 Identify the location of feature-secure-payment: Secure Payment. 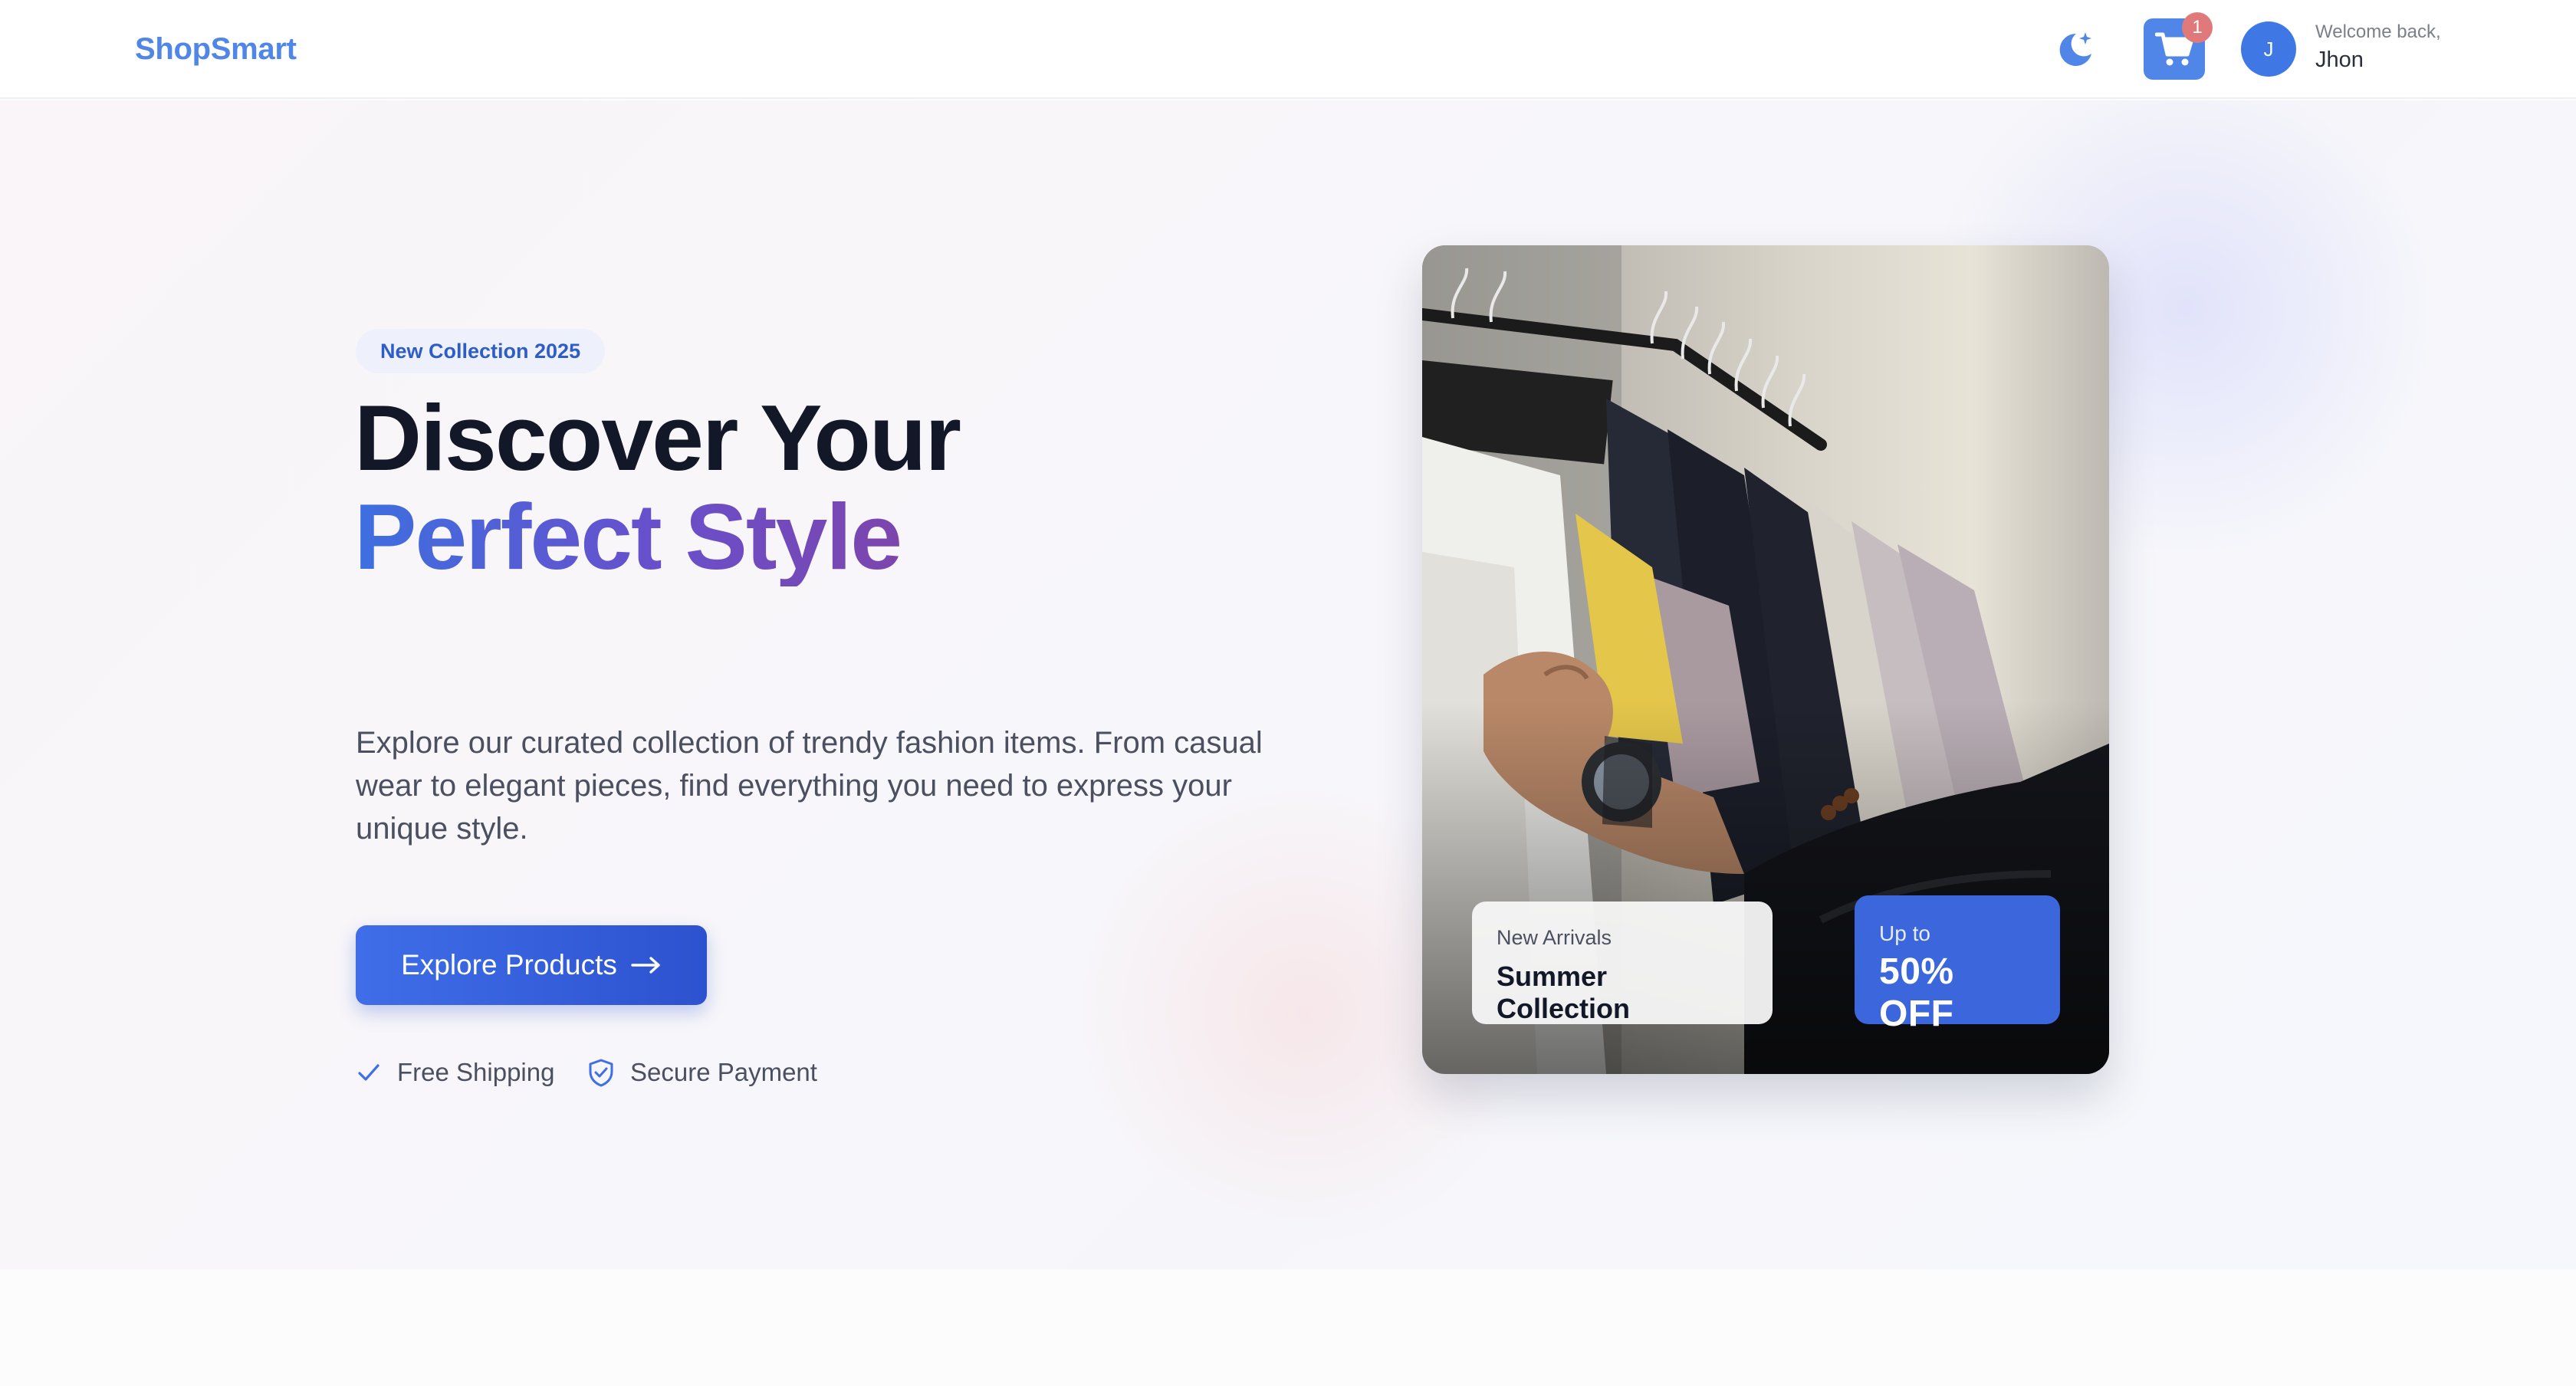
(702, 1072).